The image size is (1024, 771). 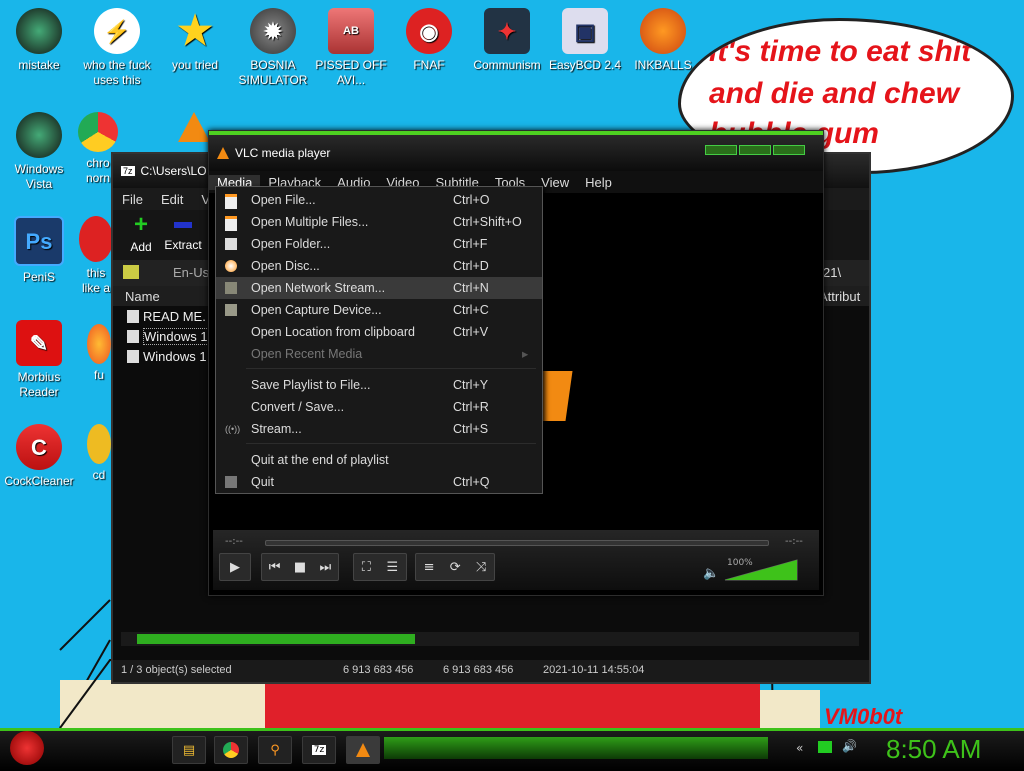 I want to click on taskbar-chrome, so click(x=231, y=750).